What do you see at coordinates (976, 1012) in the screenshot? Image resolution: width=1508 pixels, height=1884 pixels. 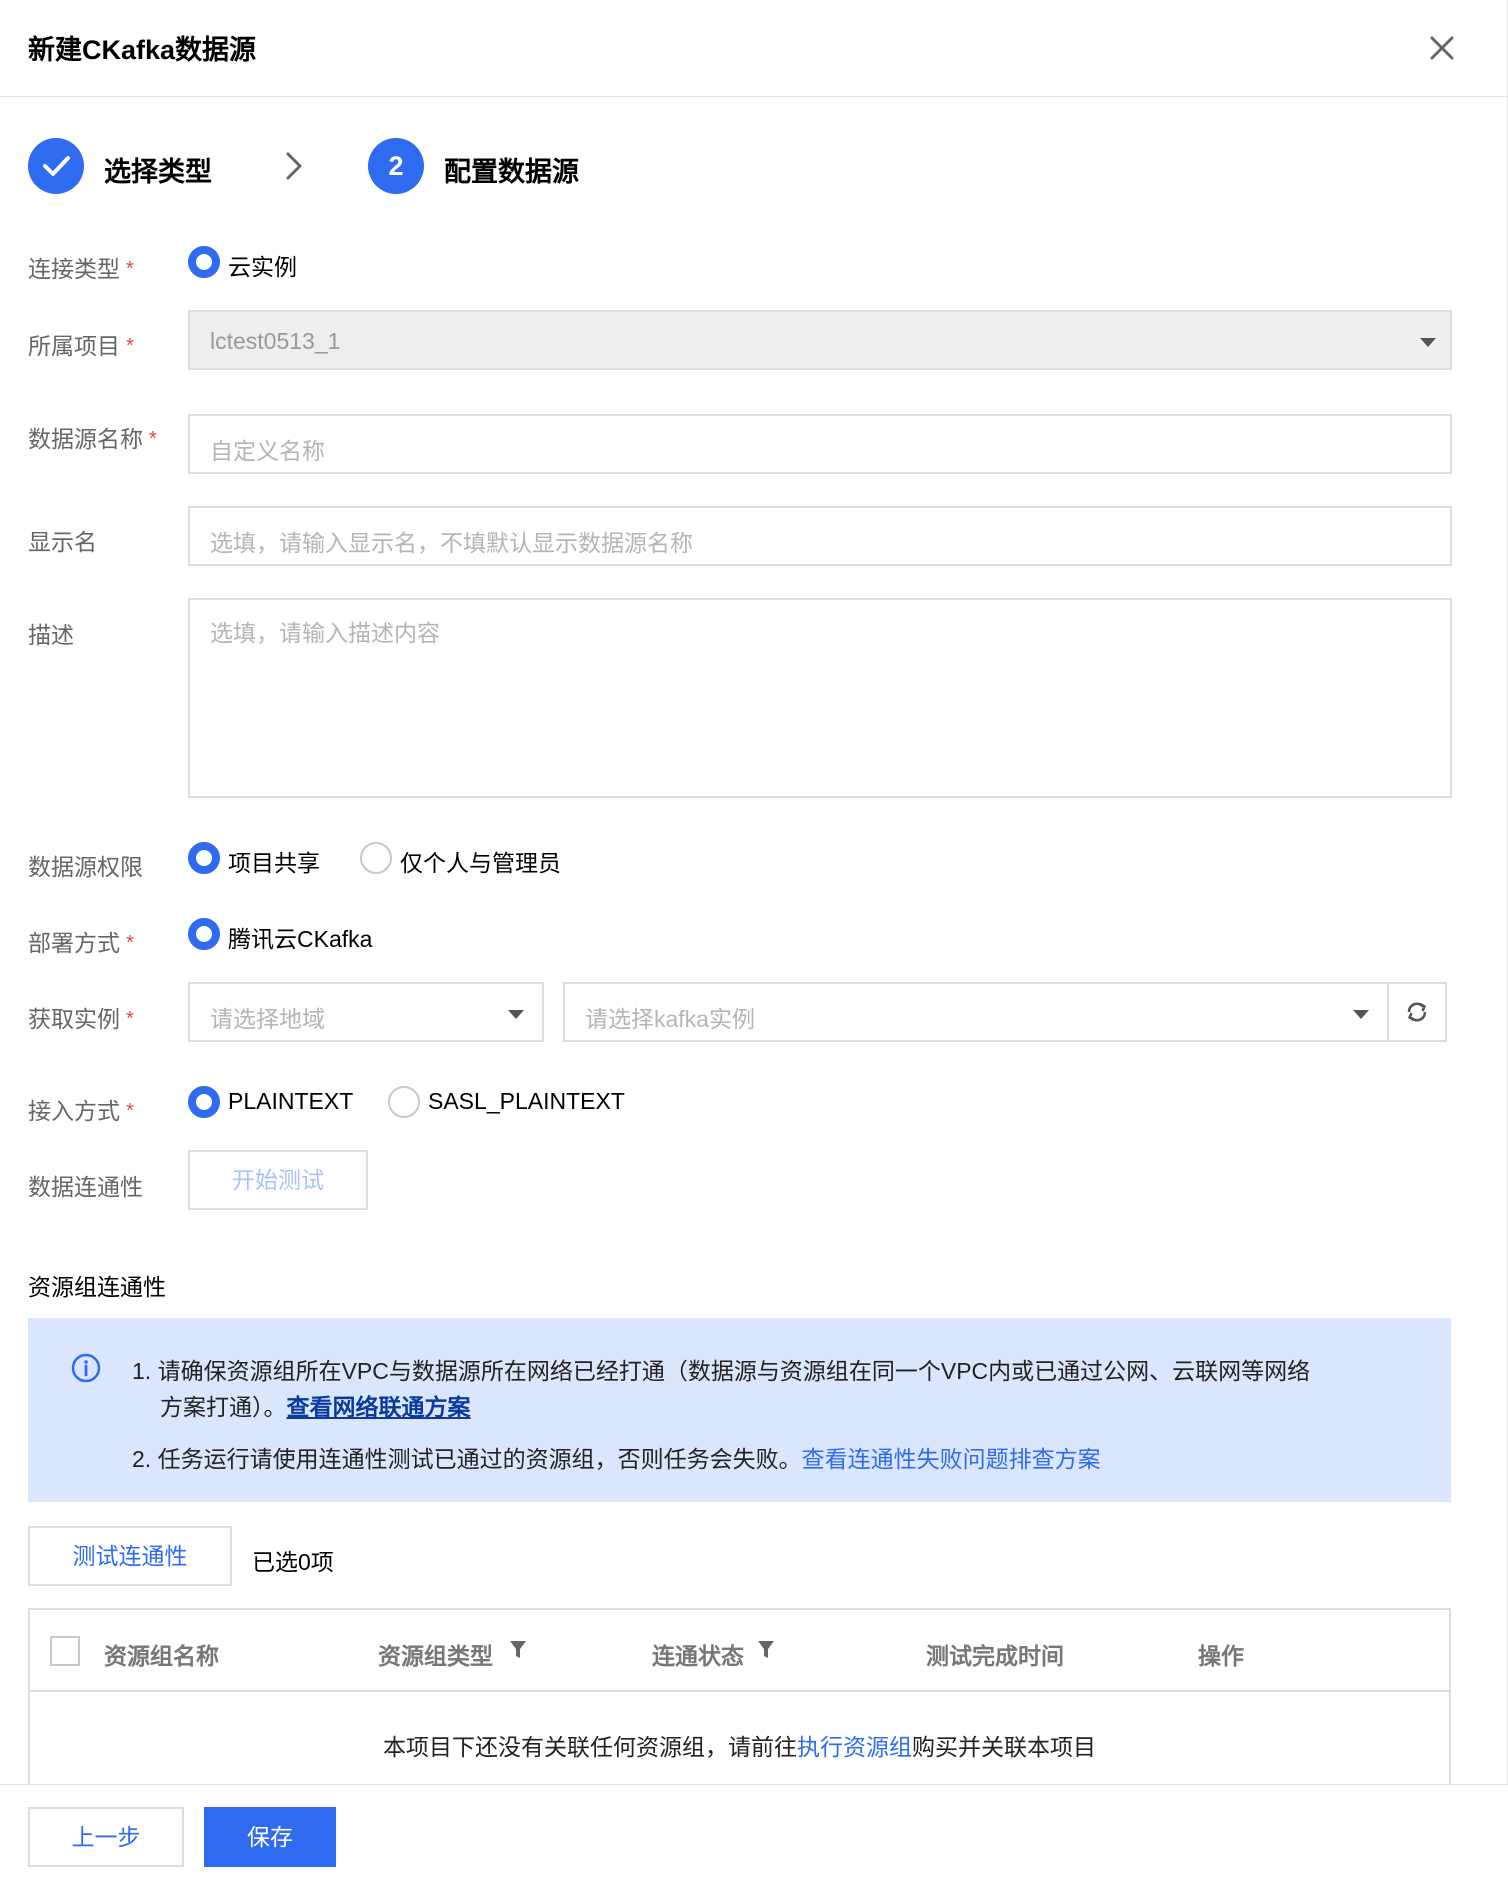 I see `kafka-instance-select: 请选择kafka实例` at bounding box center [976, 1012].